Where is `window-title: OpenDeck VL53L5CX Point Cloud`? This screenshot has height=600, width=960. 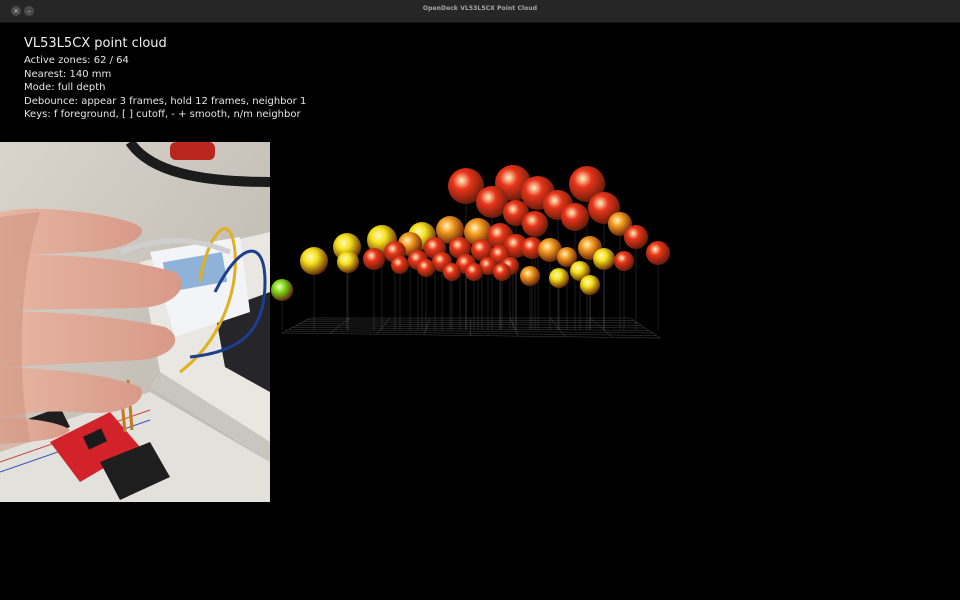
window-title: OpenDeck VL53L5CX Point Cloud is located at coordinates (480, 8).